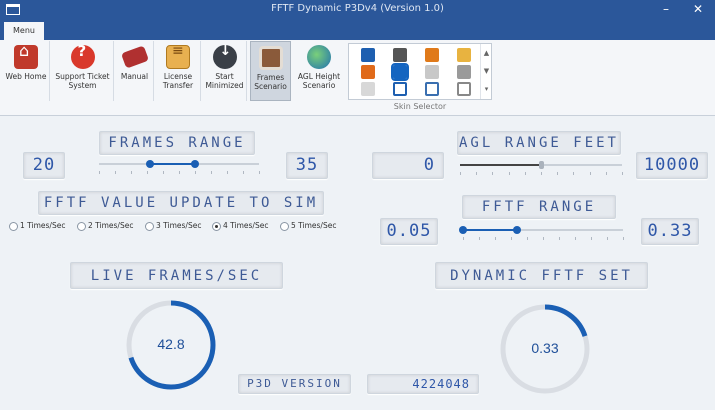  I want to click on skin-office-orange, so click(432, 55).